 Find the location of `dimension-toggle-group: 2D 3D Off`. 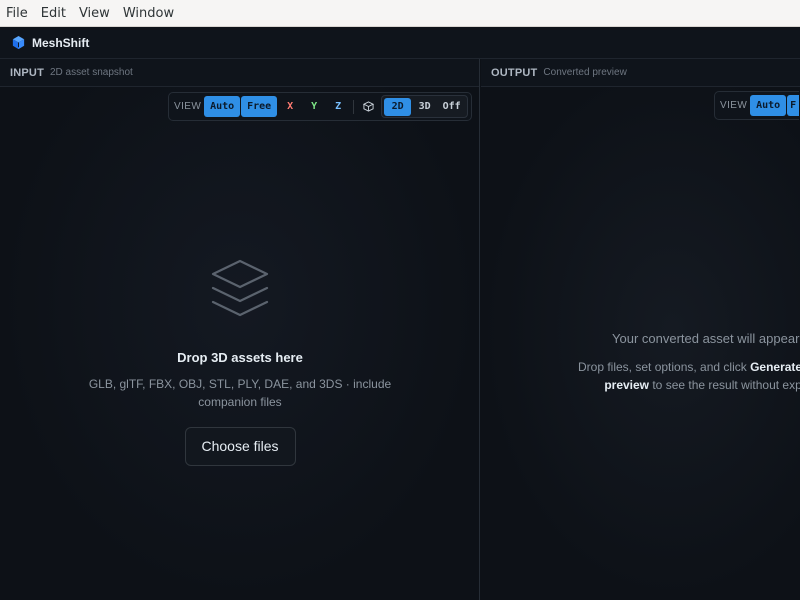

dimension-toggle-group: 2D 3D Off is located at coordinates (425, 106).